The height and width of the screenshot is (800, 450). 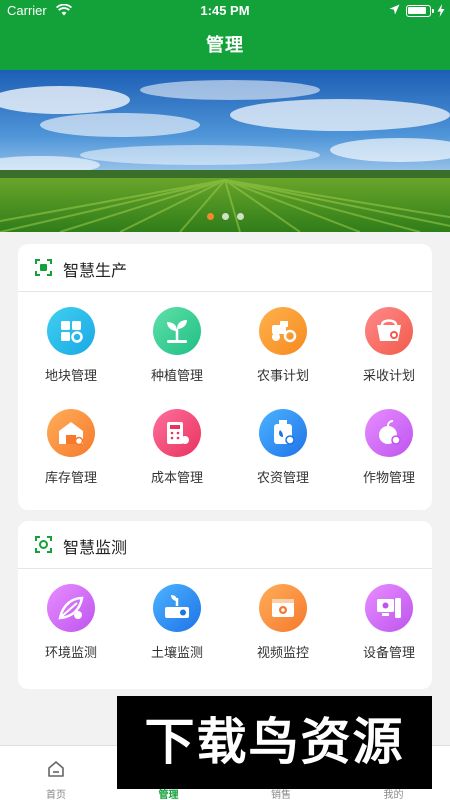 I want to click on device-computer-badge, so click(x=389, y=608).